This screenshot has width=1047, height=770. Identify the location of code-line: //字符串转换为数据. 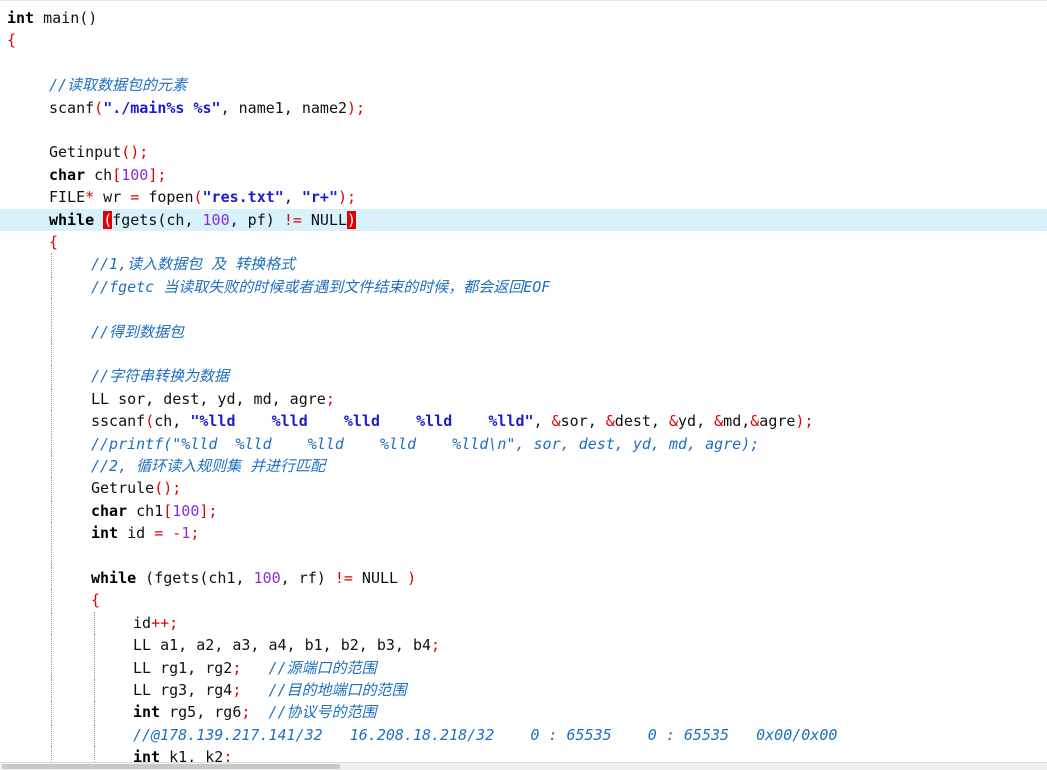
(523, 376).